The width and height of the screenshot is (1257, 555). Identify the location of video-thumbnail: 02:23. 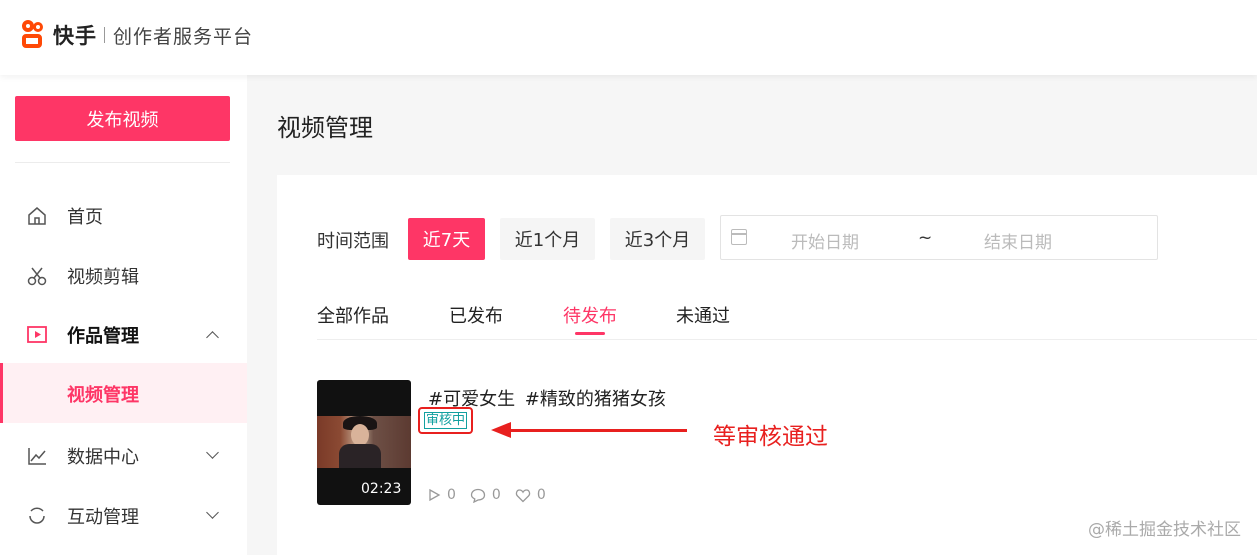
(364, 442).